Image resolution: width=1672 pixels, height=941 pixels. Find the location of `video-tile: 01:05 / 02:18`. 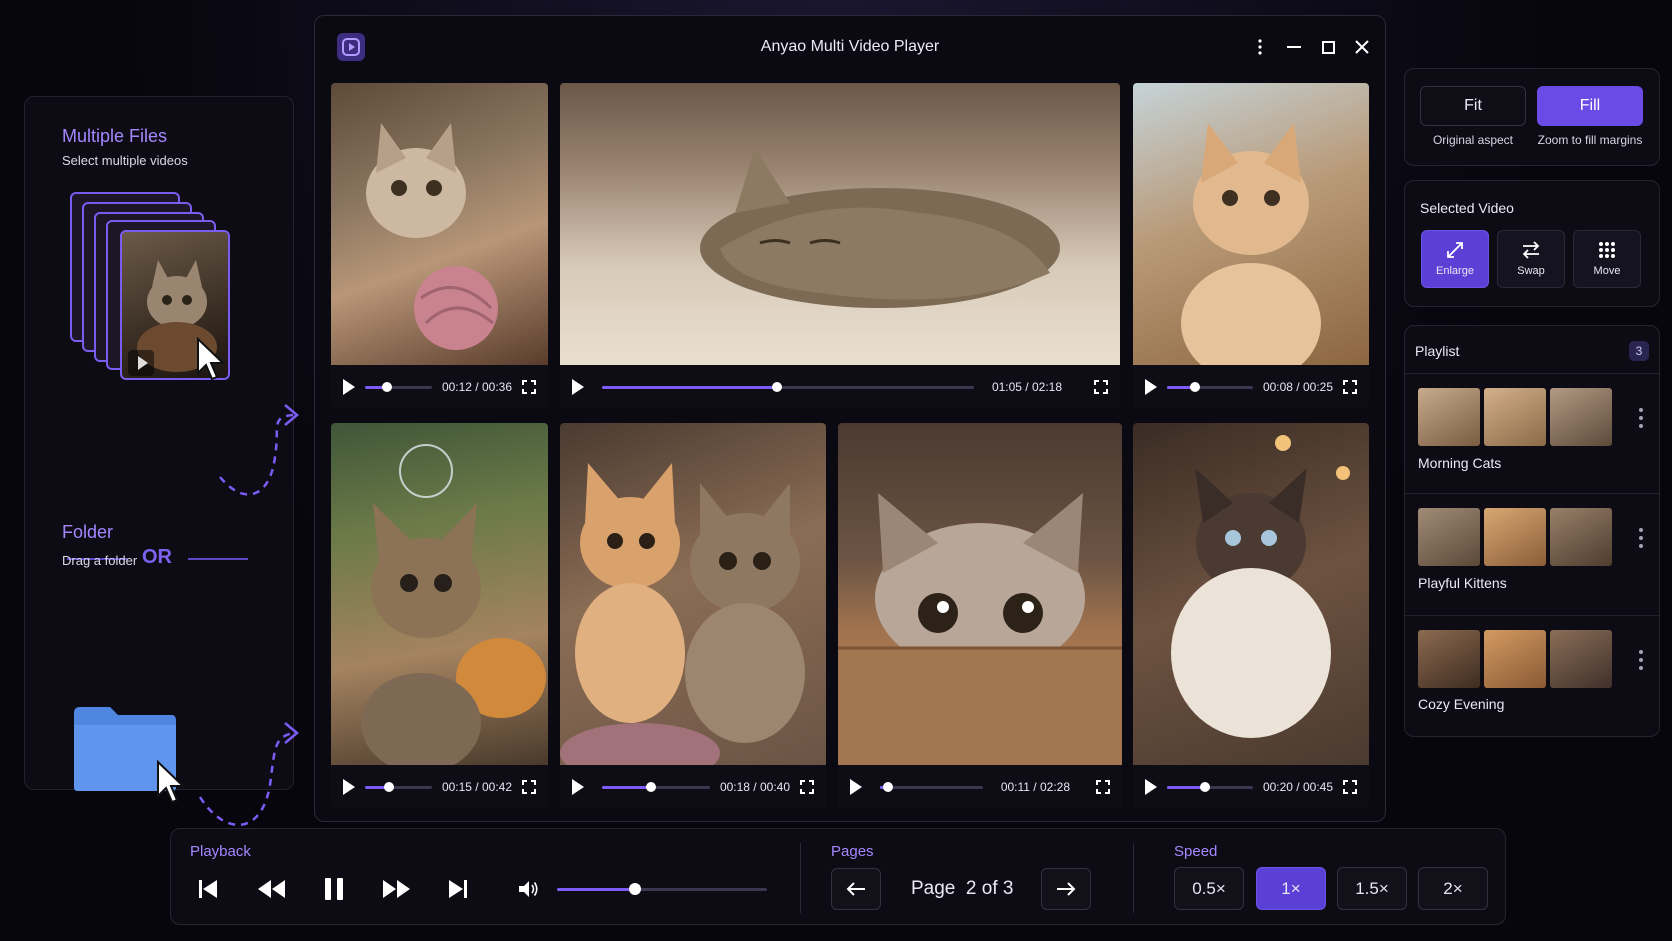

video-tile: 01:05 / 02:18 is located at coordinates (840, 246).